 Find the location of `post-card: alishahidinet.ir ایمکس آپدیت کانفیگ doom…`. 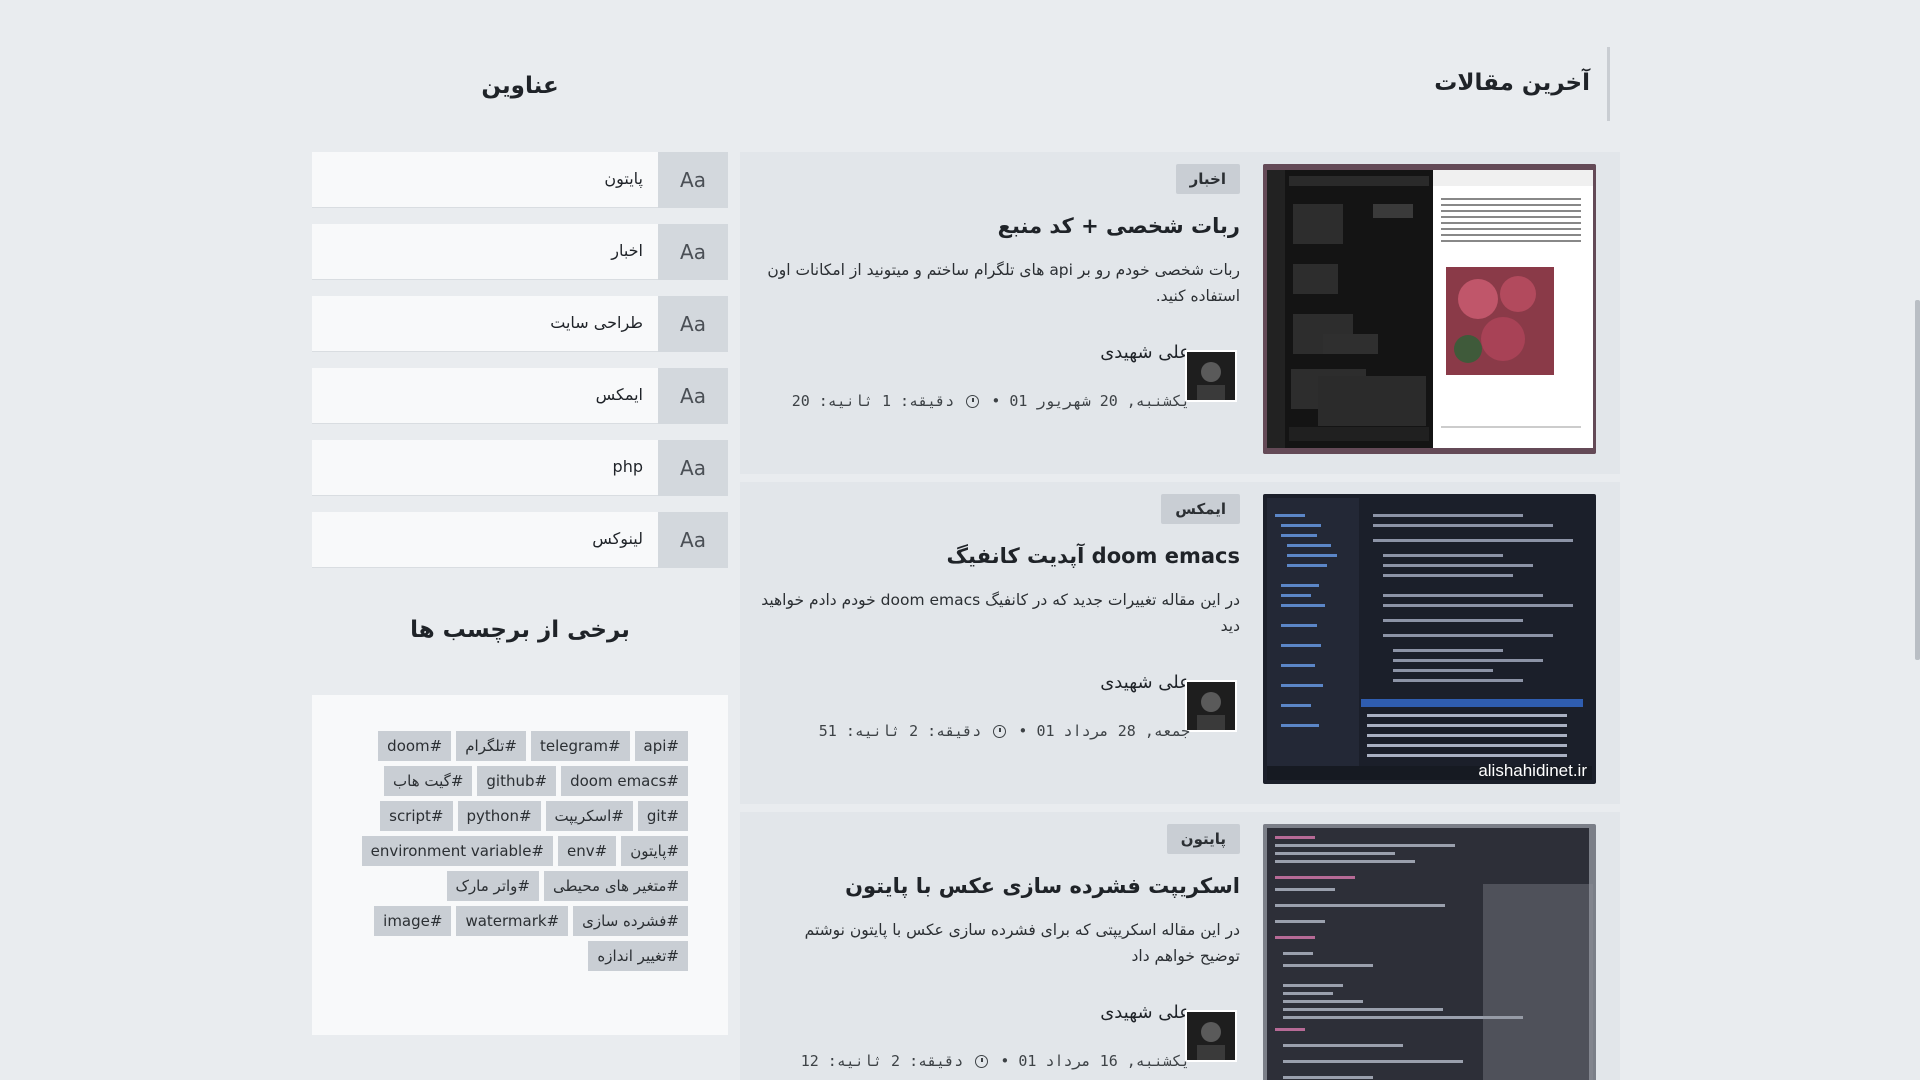

post-card: alishahidinet.ir ایمکس آپدیت کانفیگ doom… is located at coordinates (1180, 643).